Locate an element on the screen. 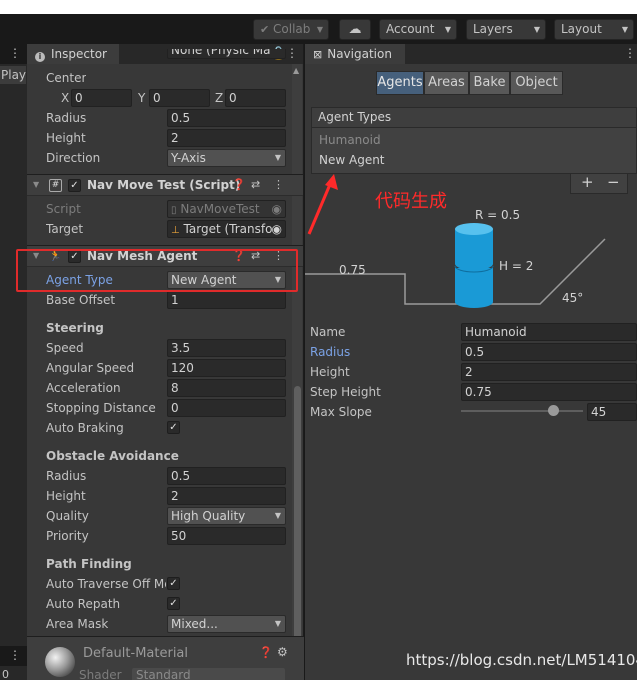 The width and height of the screenshot is (637, 680). x-label: X is located at coordinates (65, 98).